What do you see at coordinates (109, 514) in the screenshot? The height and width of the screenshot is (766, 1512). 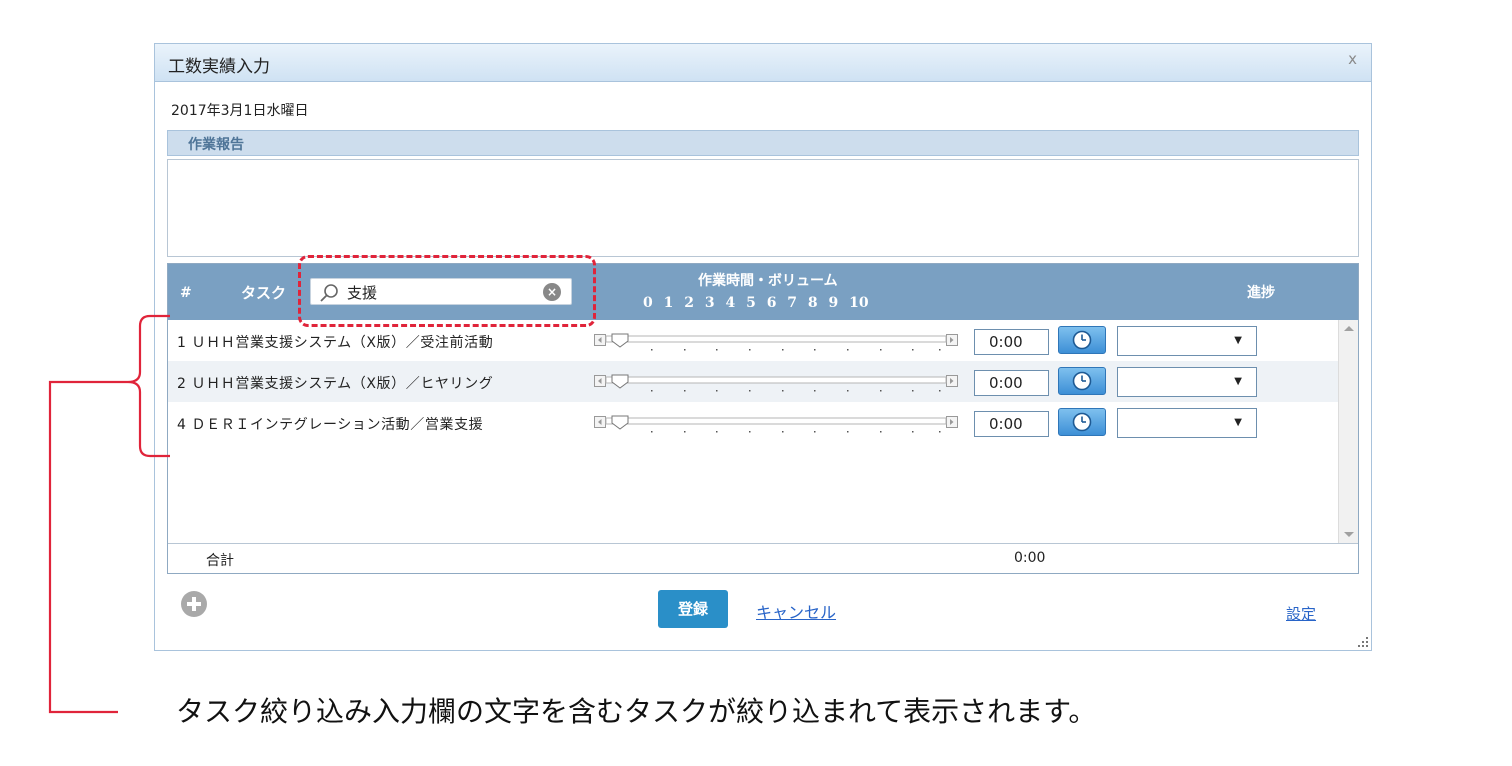 I see `rows-bracket` at bounding box center [109, 514].